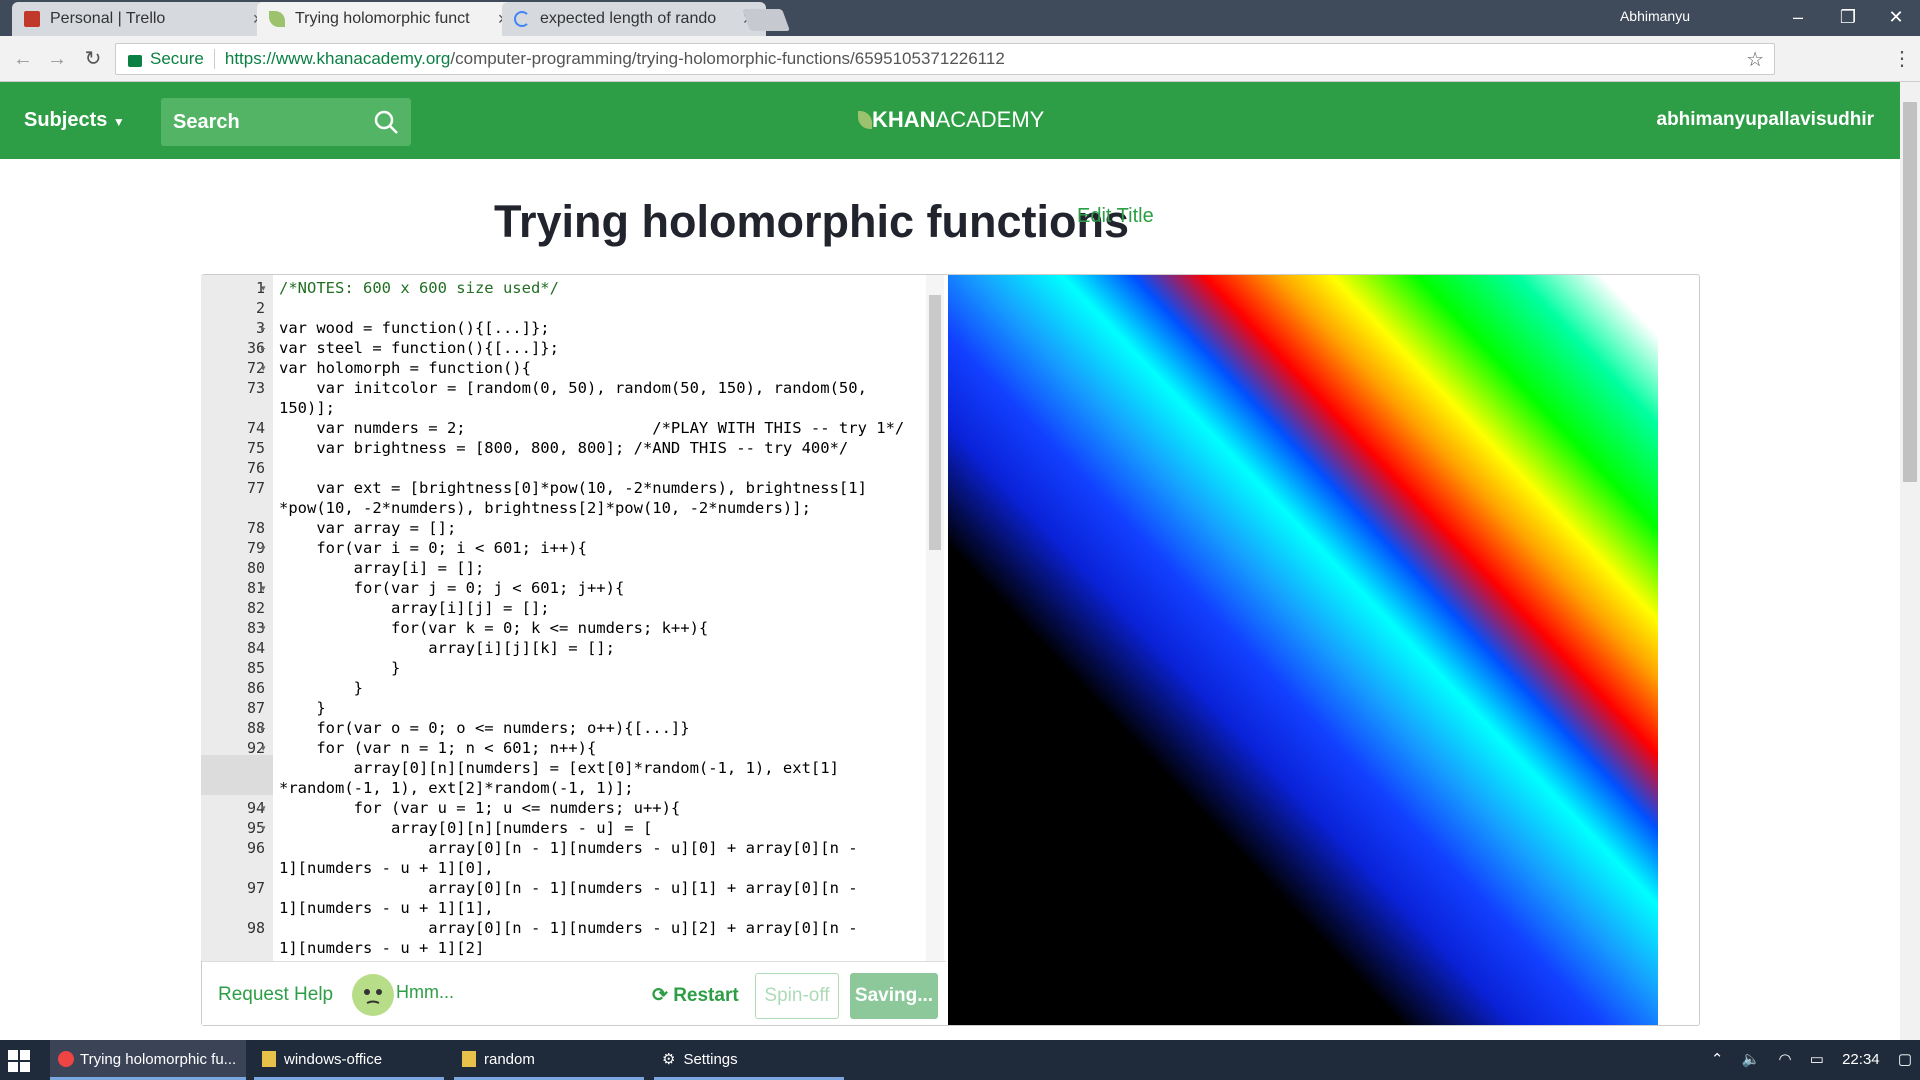 The image size is (1920, 1080). Describe the element at coordinates (381, 948) in the screenshot. I see `code-line: 1][numders - u + 1][2]` at that location.